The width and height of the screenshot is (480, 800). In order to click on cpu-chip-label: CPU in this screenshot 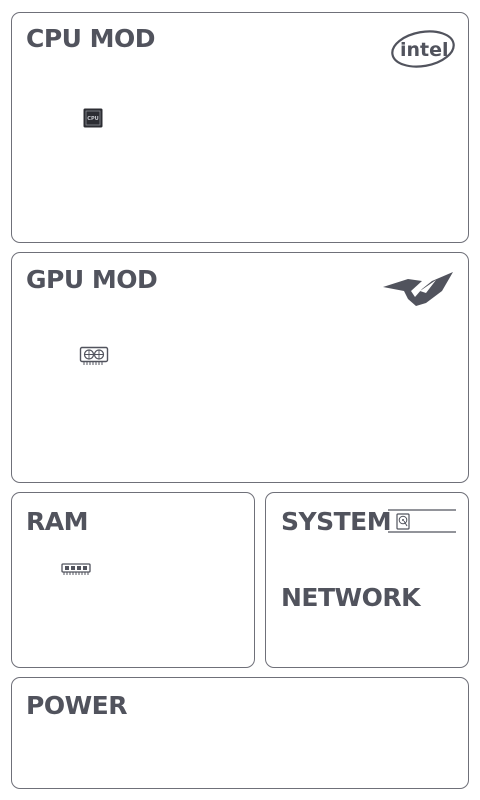, I will do `click(92, 119)`.